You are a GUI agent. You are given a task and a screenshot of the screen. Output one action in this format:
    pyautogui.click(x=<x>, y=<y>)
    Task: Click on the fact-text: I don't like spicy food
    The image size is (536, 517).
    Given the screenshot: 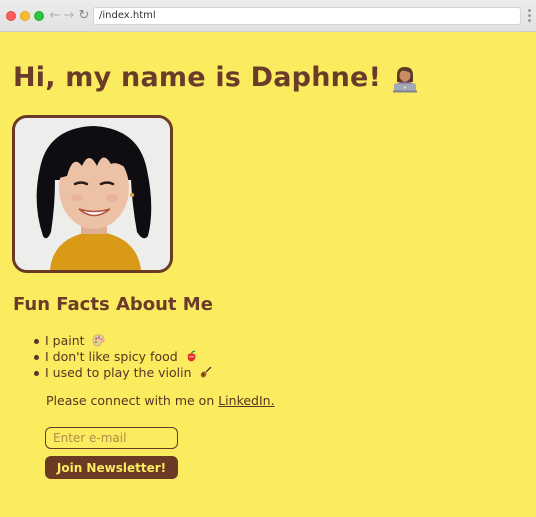 What is the action you would take?
    pyautogui.click(x=111, y=356)
    